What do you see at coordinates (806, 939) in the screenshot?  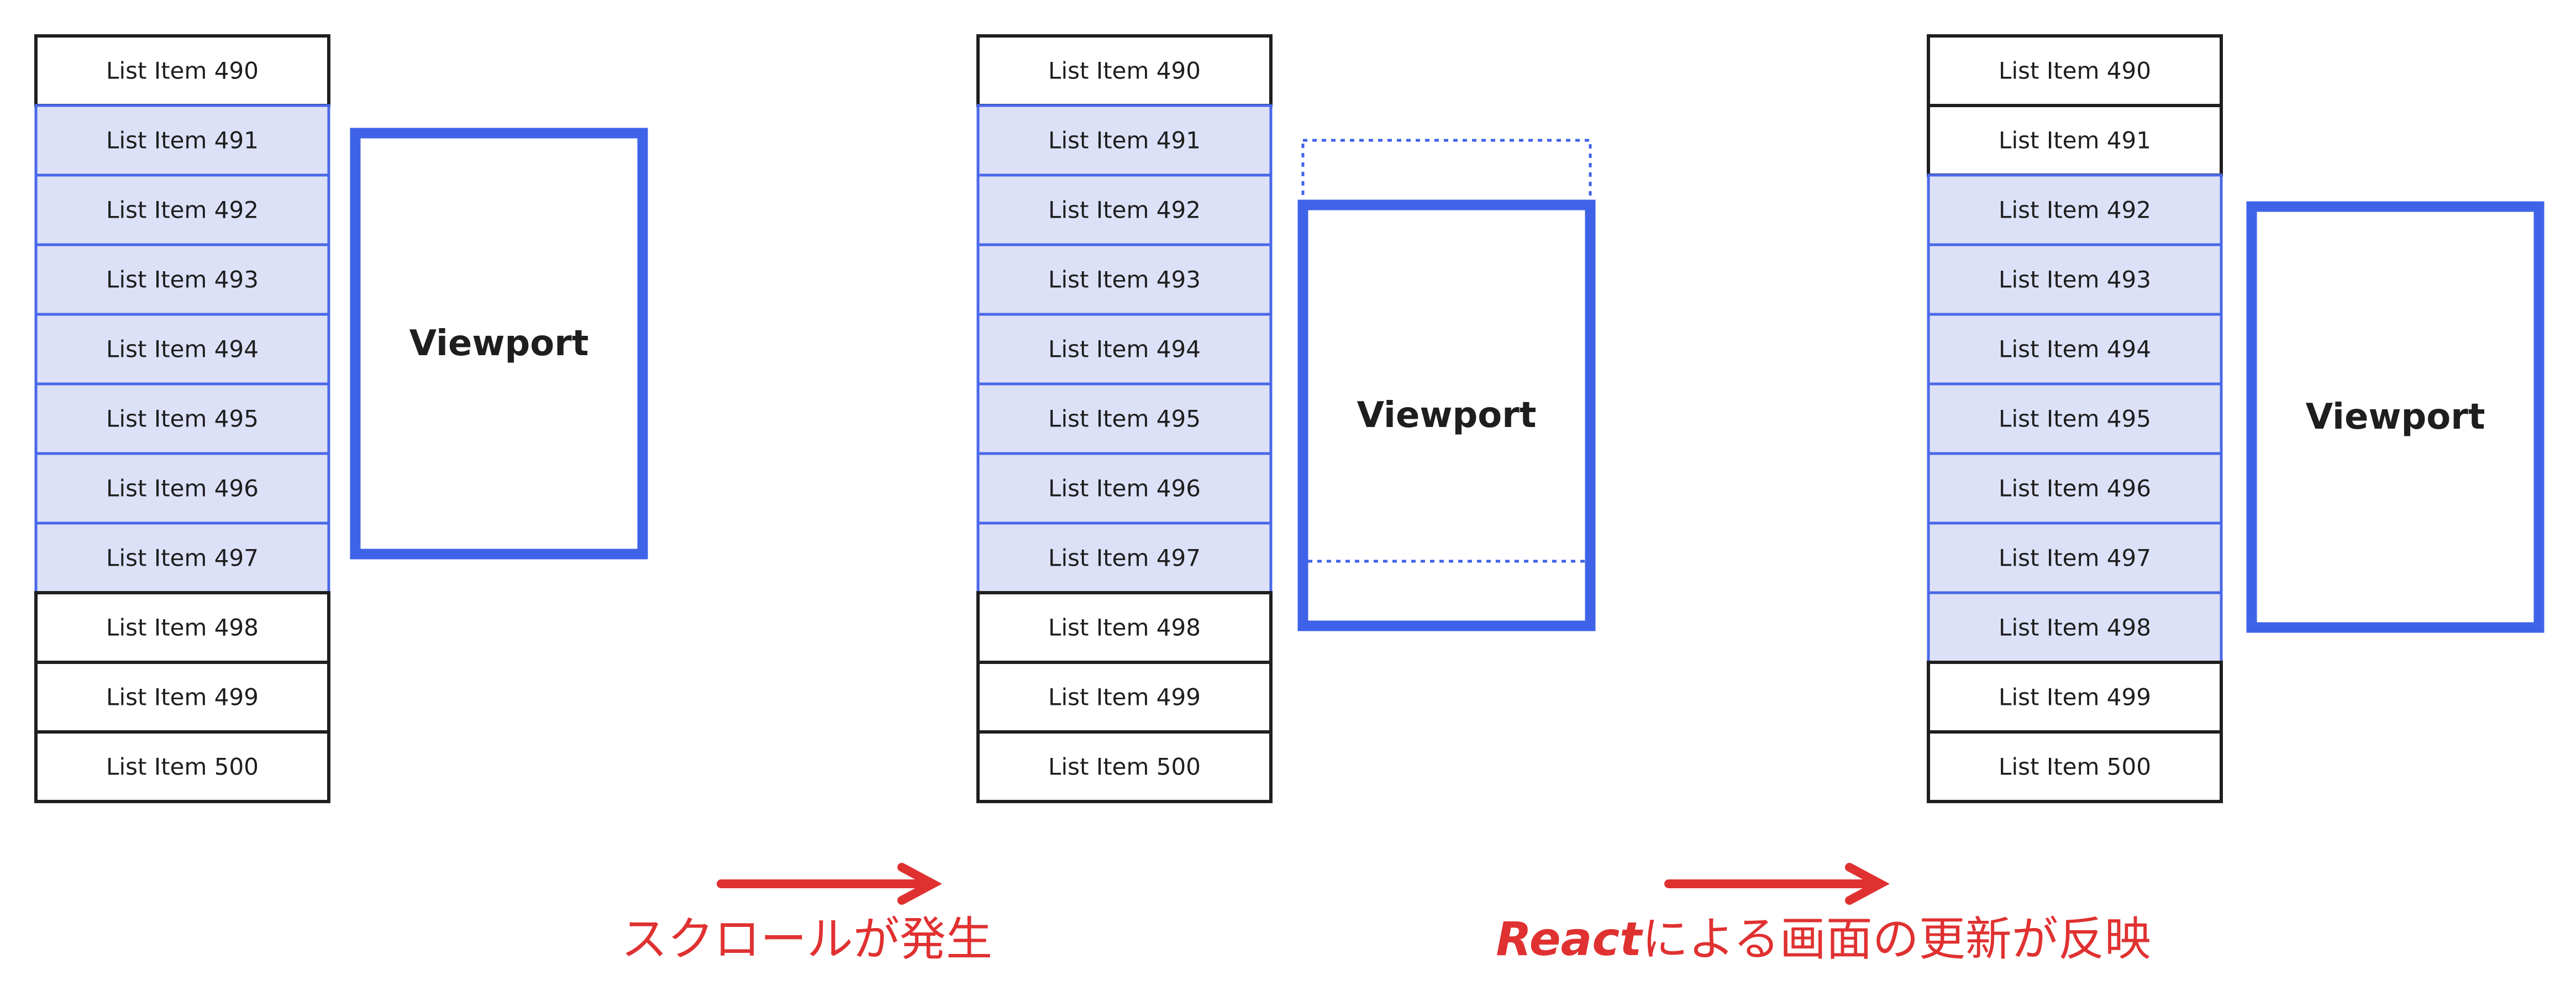 I see `caption-scroll: スクロールが発生` at bounding box center [806, 939].